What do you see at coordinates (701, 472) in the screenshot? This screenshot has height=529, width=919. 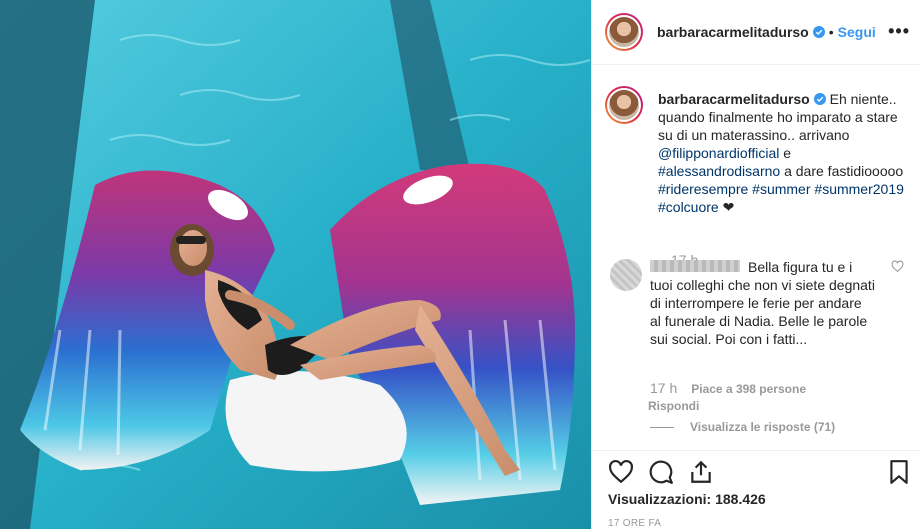 I see `share-icon` at bounding box center [701, 472].